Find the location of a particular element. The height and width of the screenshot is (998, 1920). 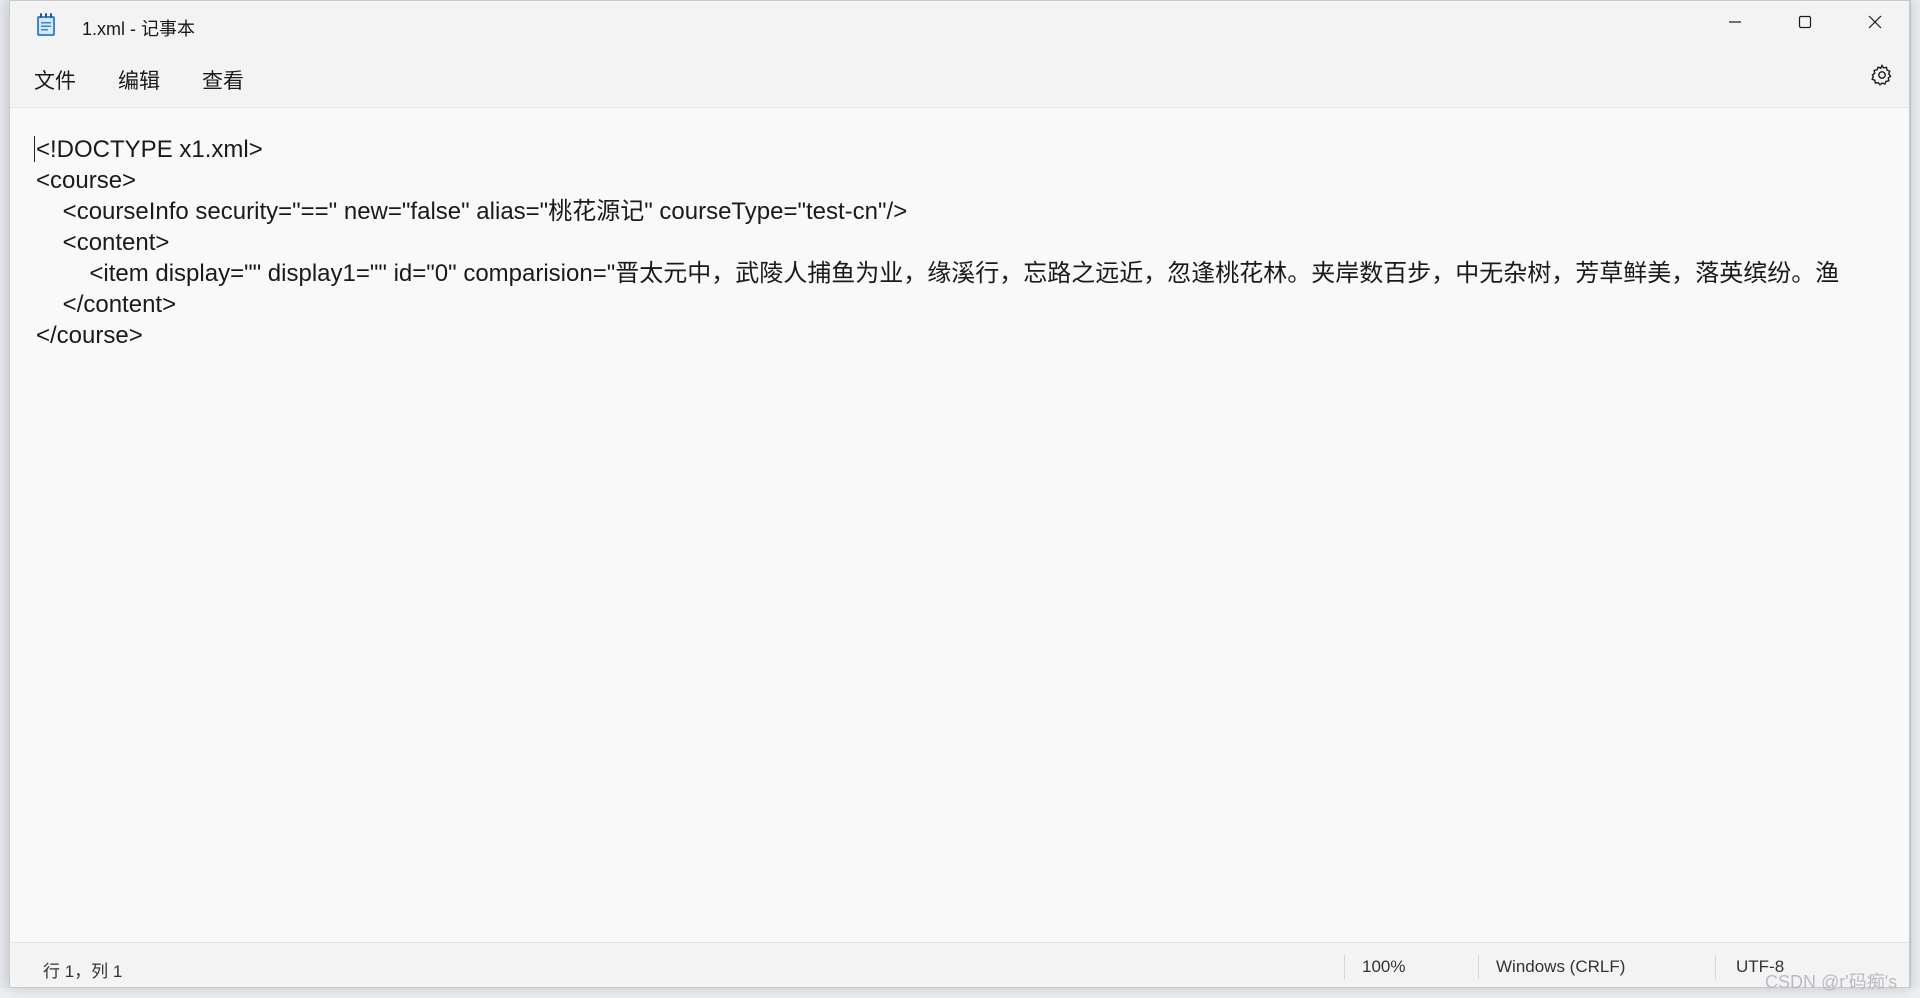

maximize-button is located at coordinates (1805, 24).